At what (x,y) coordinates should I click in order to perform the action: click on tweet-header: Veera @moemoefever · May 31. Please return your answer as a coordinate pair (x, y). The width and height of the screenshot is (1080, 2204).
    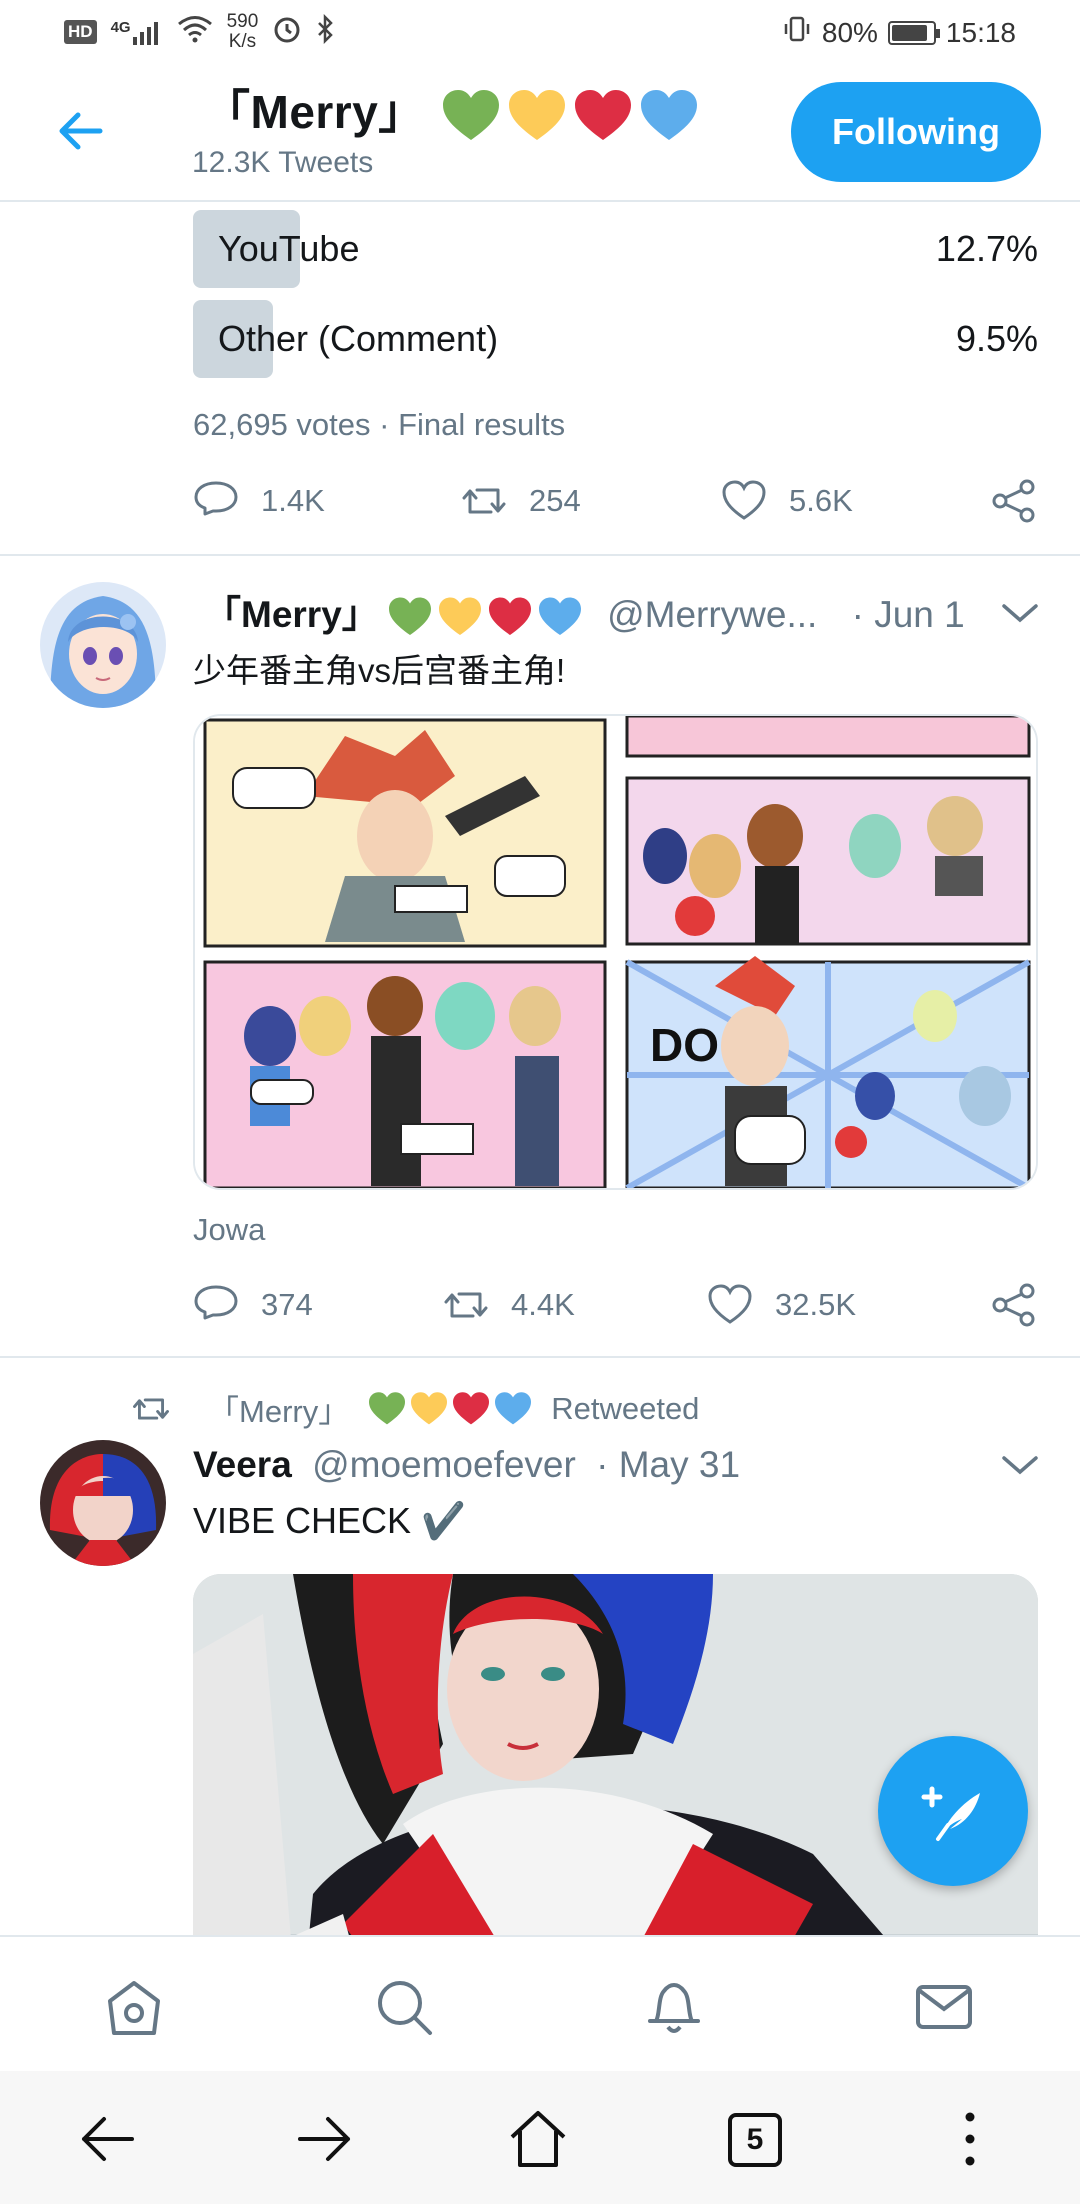
    Looking at the image, I should click on (466, 1465).